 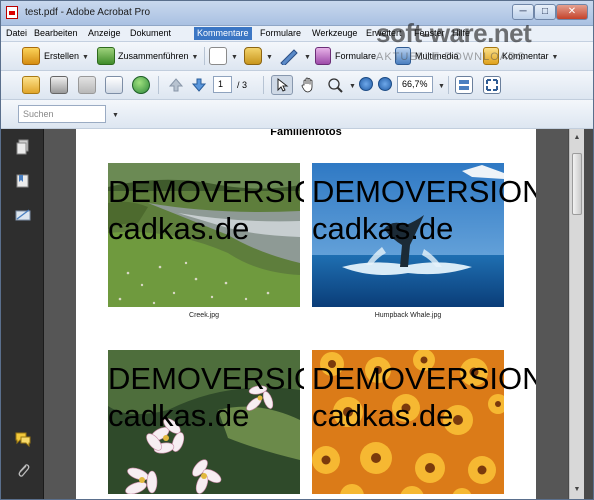 What do you see at coordinates (306, 133) in the screenshot?
I see `page-heading: Familienfotos` at bounding box center [306, 133].